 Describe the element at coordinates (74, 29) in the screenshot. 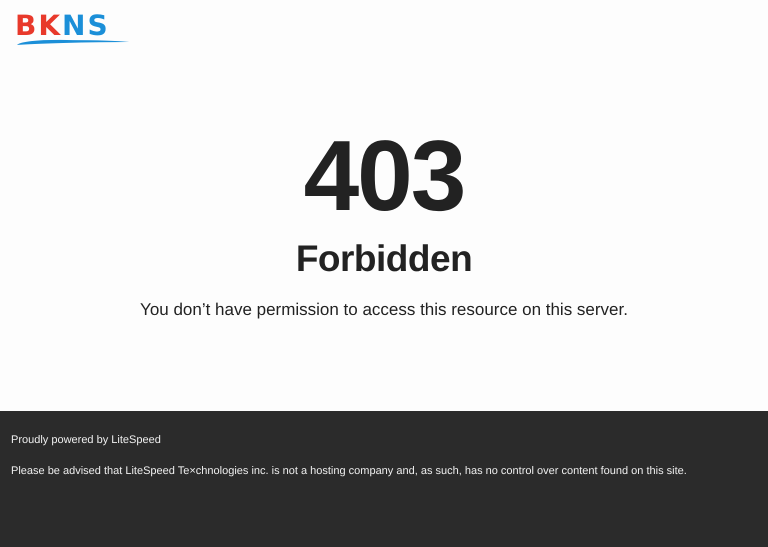

I see `logo: BKNS` at that location.